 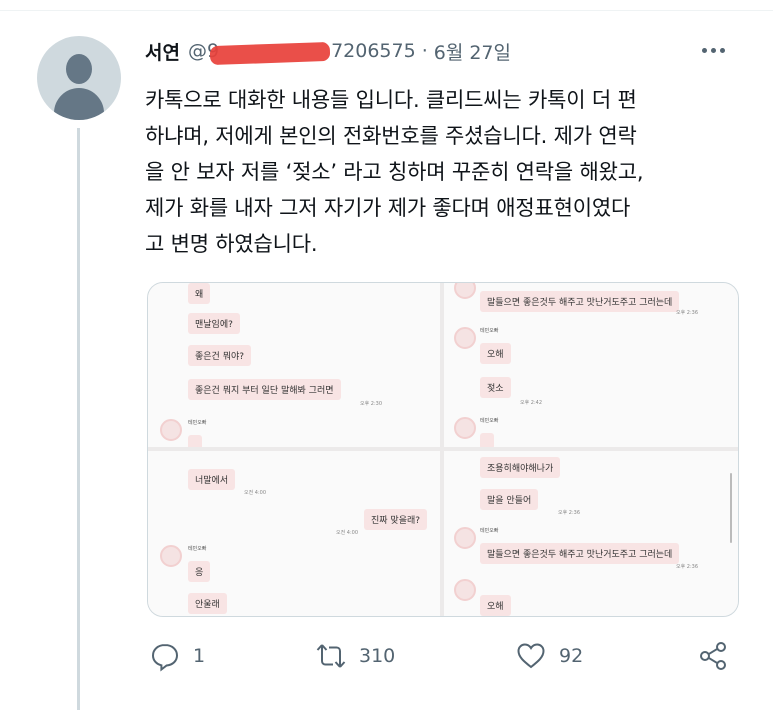 I want to click on retweet-count: 310, so click(x=377, y=656).